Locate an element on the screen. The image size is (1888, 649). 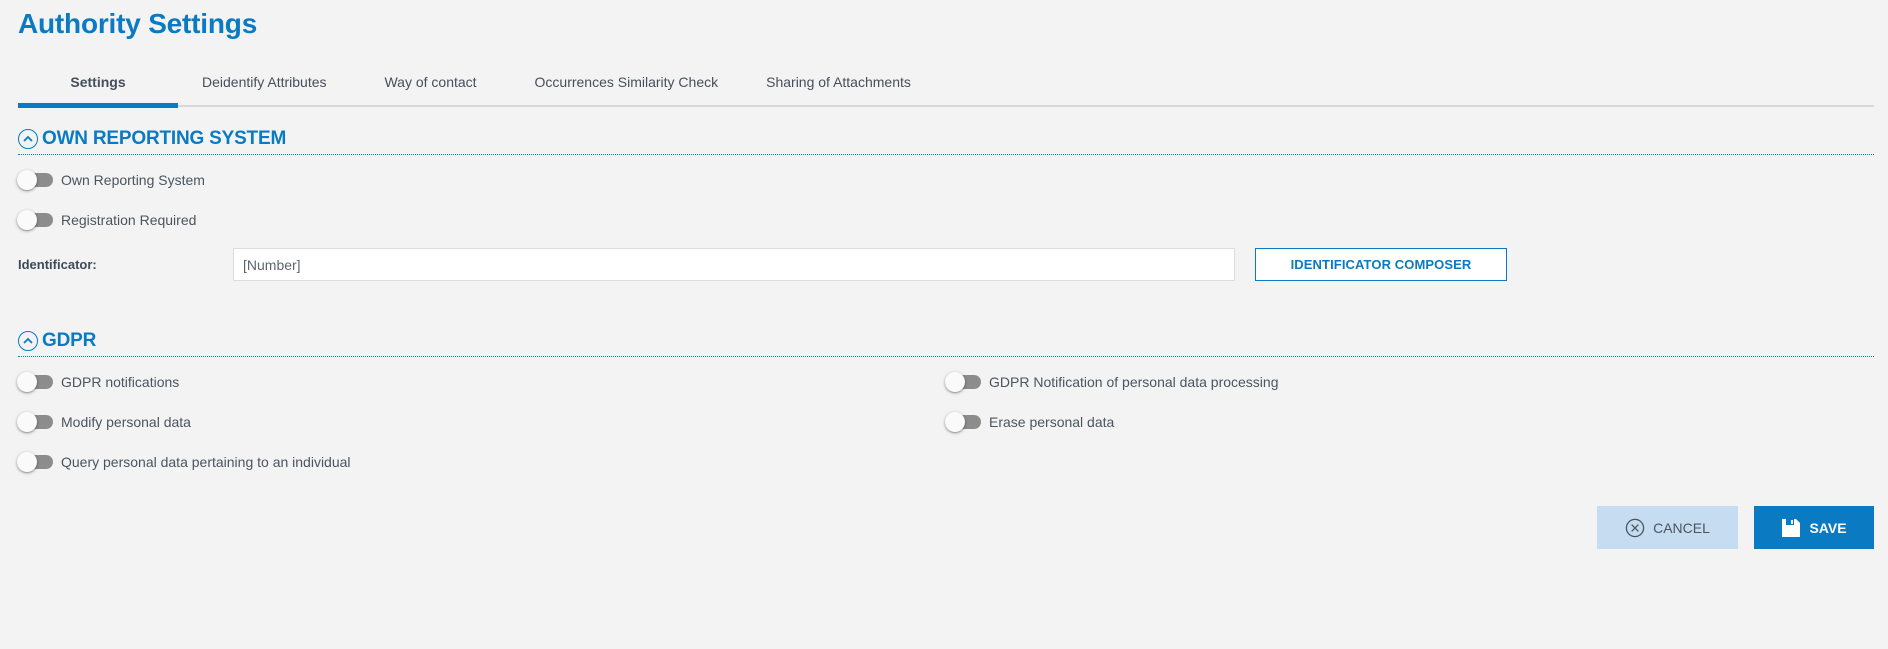
section-title: GDPR is located at coordinates (69, 340).